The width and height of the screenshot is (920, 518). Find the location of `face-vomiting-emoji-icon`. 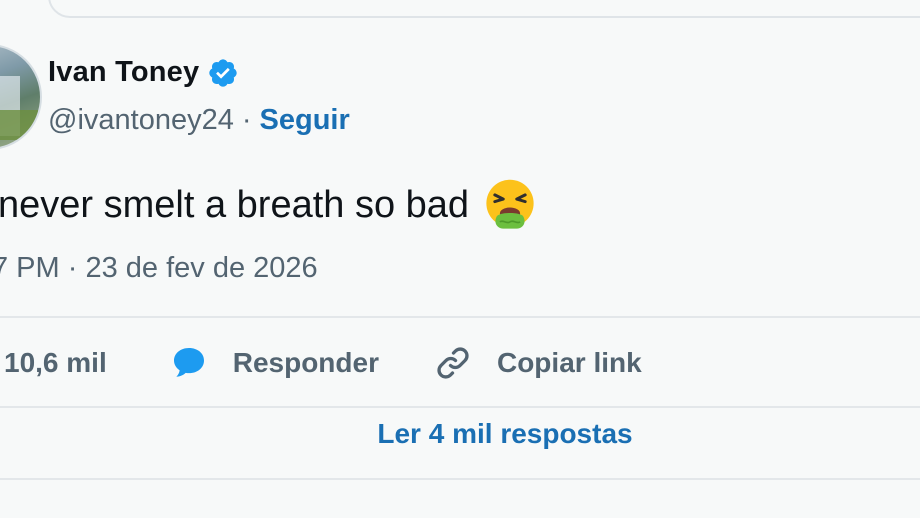

face-vomiting-emoji-icon is located at coordinates (510, 204).